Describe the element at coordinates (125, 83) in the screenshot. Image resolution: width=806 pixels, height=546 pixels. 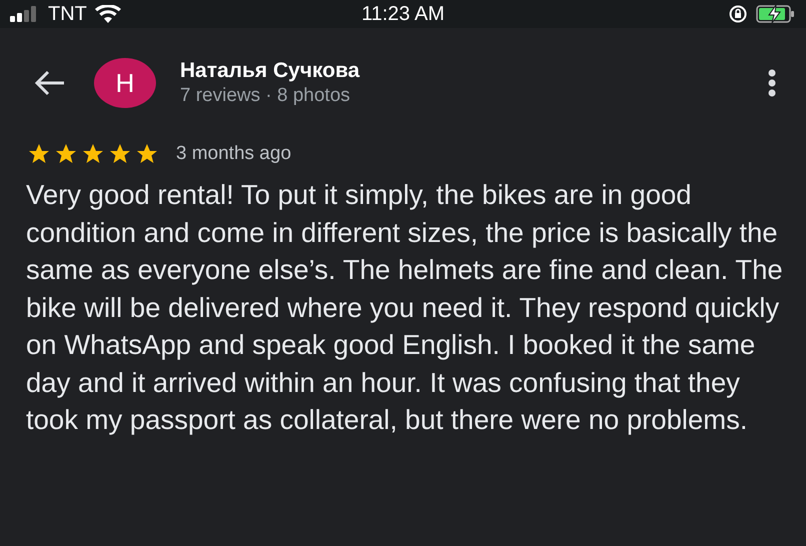
I see `user-avatar: H` at that location.